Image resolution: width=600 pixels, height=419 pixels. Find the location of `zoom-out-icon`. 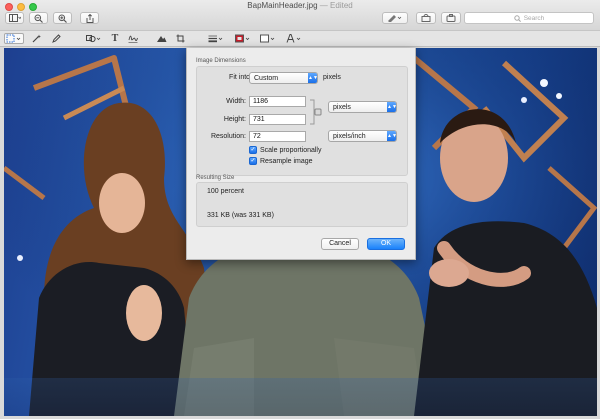

zoom-out-icon is located at coordinates (38, 18).